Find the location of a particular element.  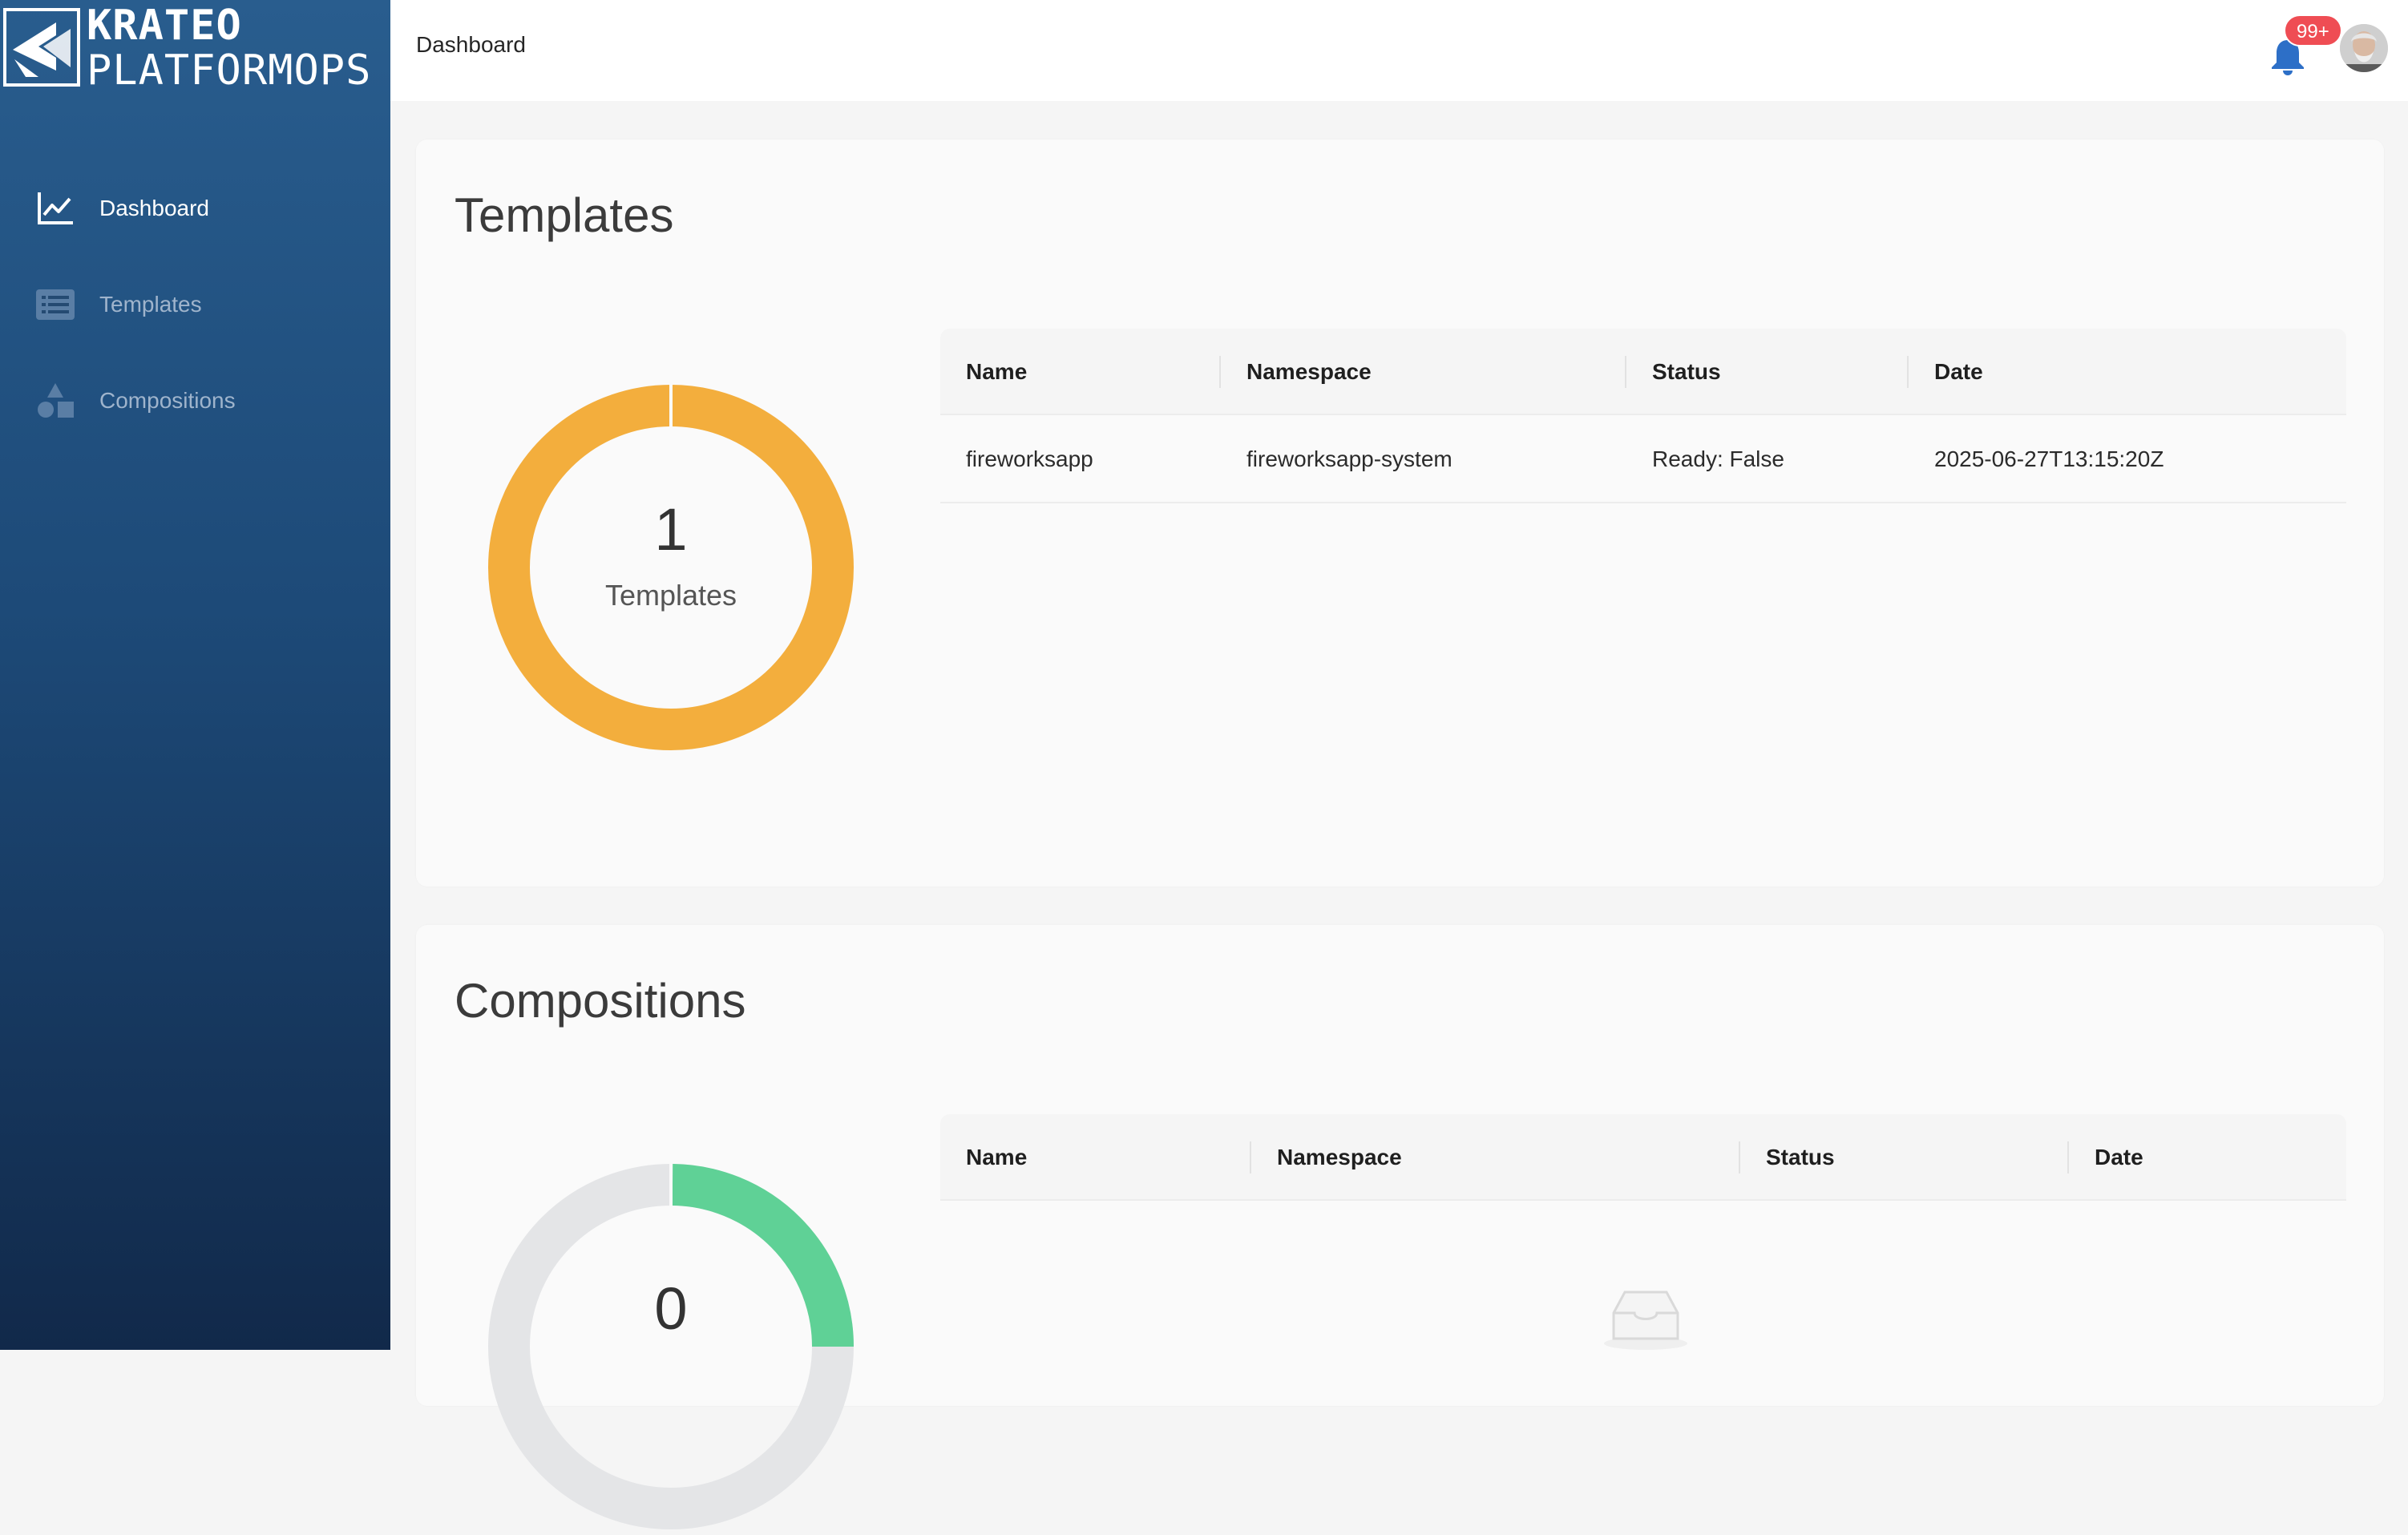

card-title: Templates is located at coordinates (564, 215).